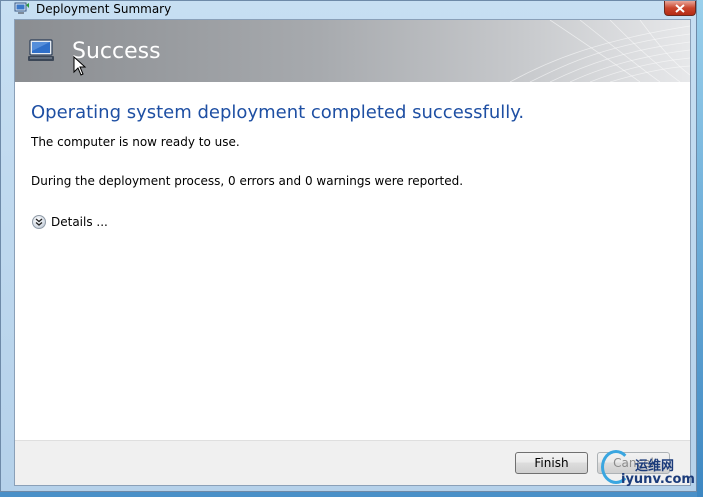  What do you see at coordinates (41, 50) in the screenshot?
I see `monitor-icon` at bounding box center [41, 50].